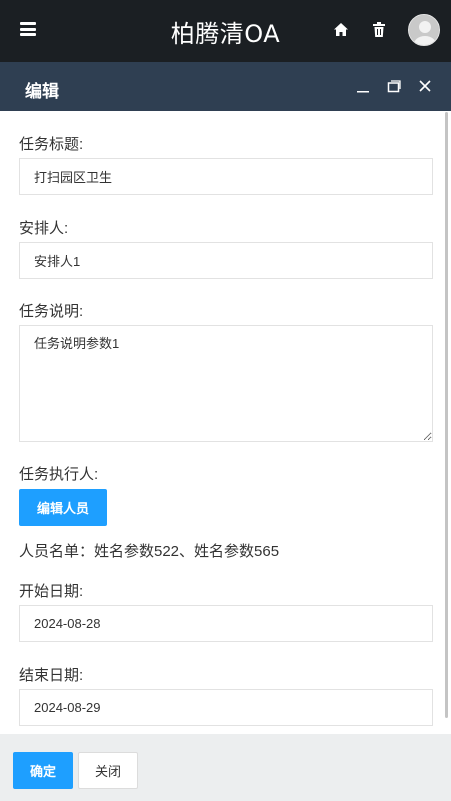  Describe the element at coordinates (63, 507) in the screenshot. I see `edit-people-button: 编辑人员` at that location.